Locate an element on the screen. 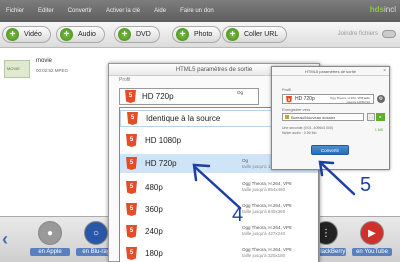  join-files-label: Joindre fichiers is located at coordinates (357, 34).